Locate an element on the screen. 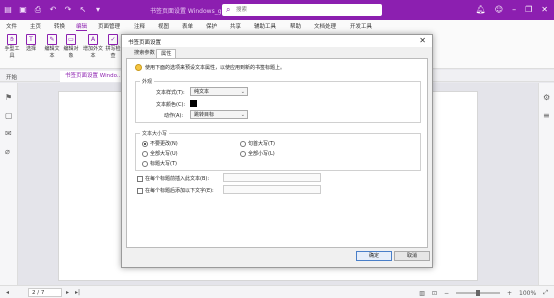 The image size is (554, 298). user-icon: ☺ is located at coordinates (499, 9).